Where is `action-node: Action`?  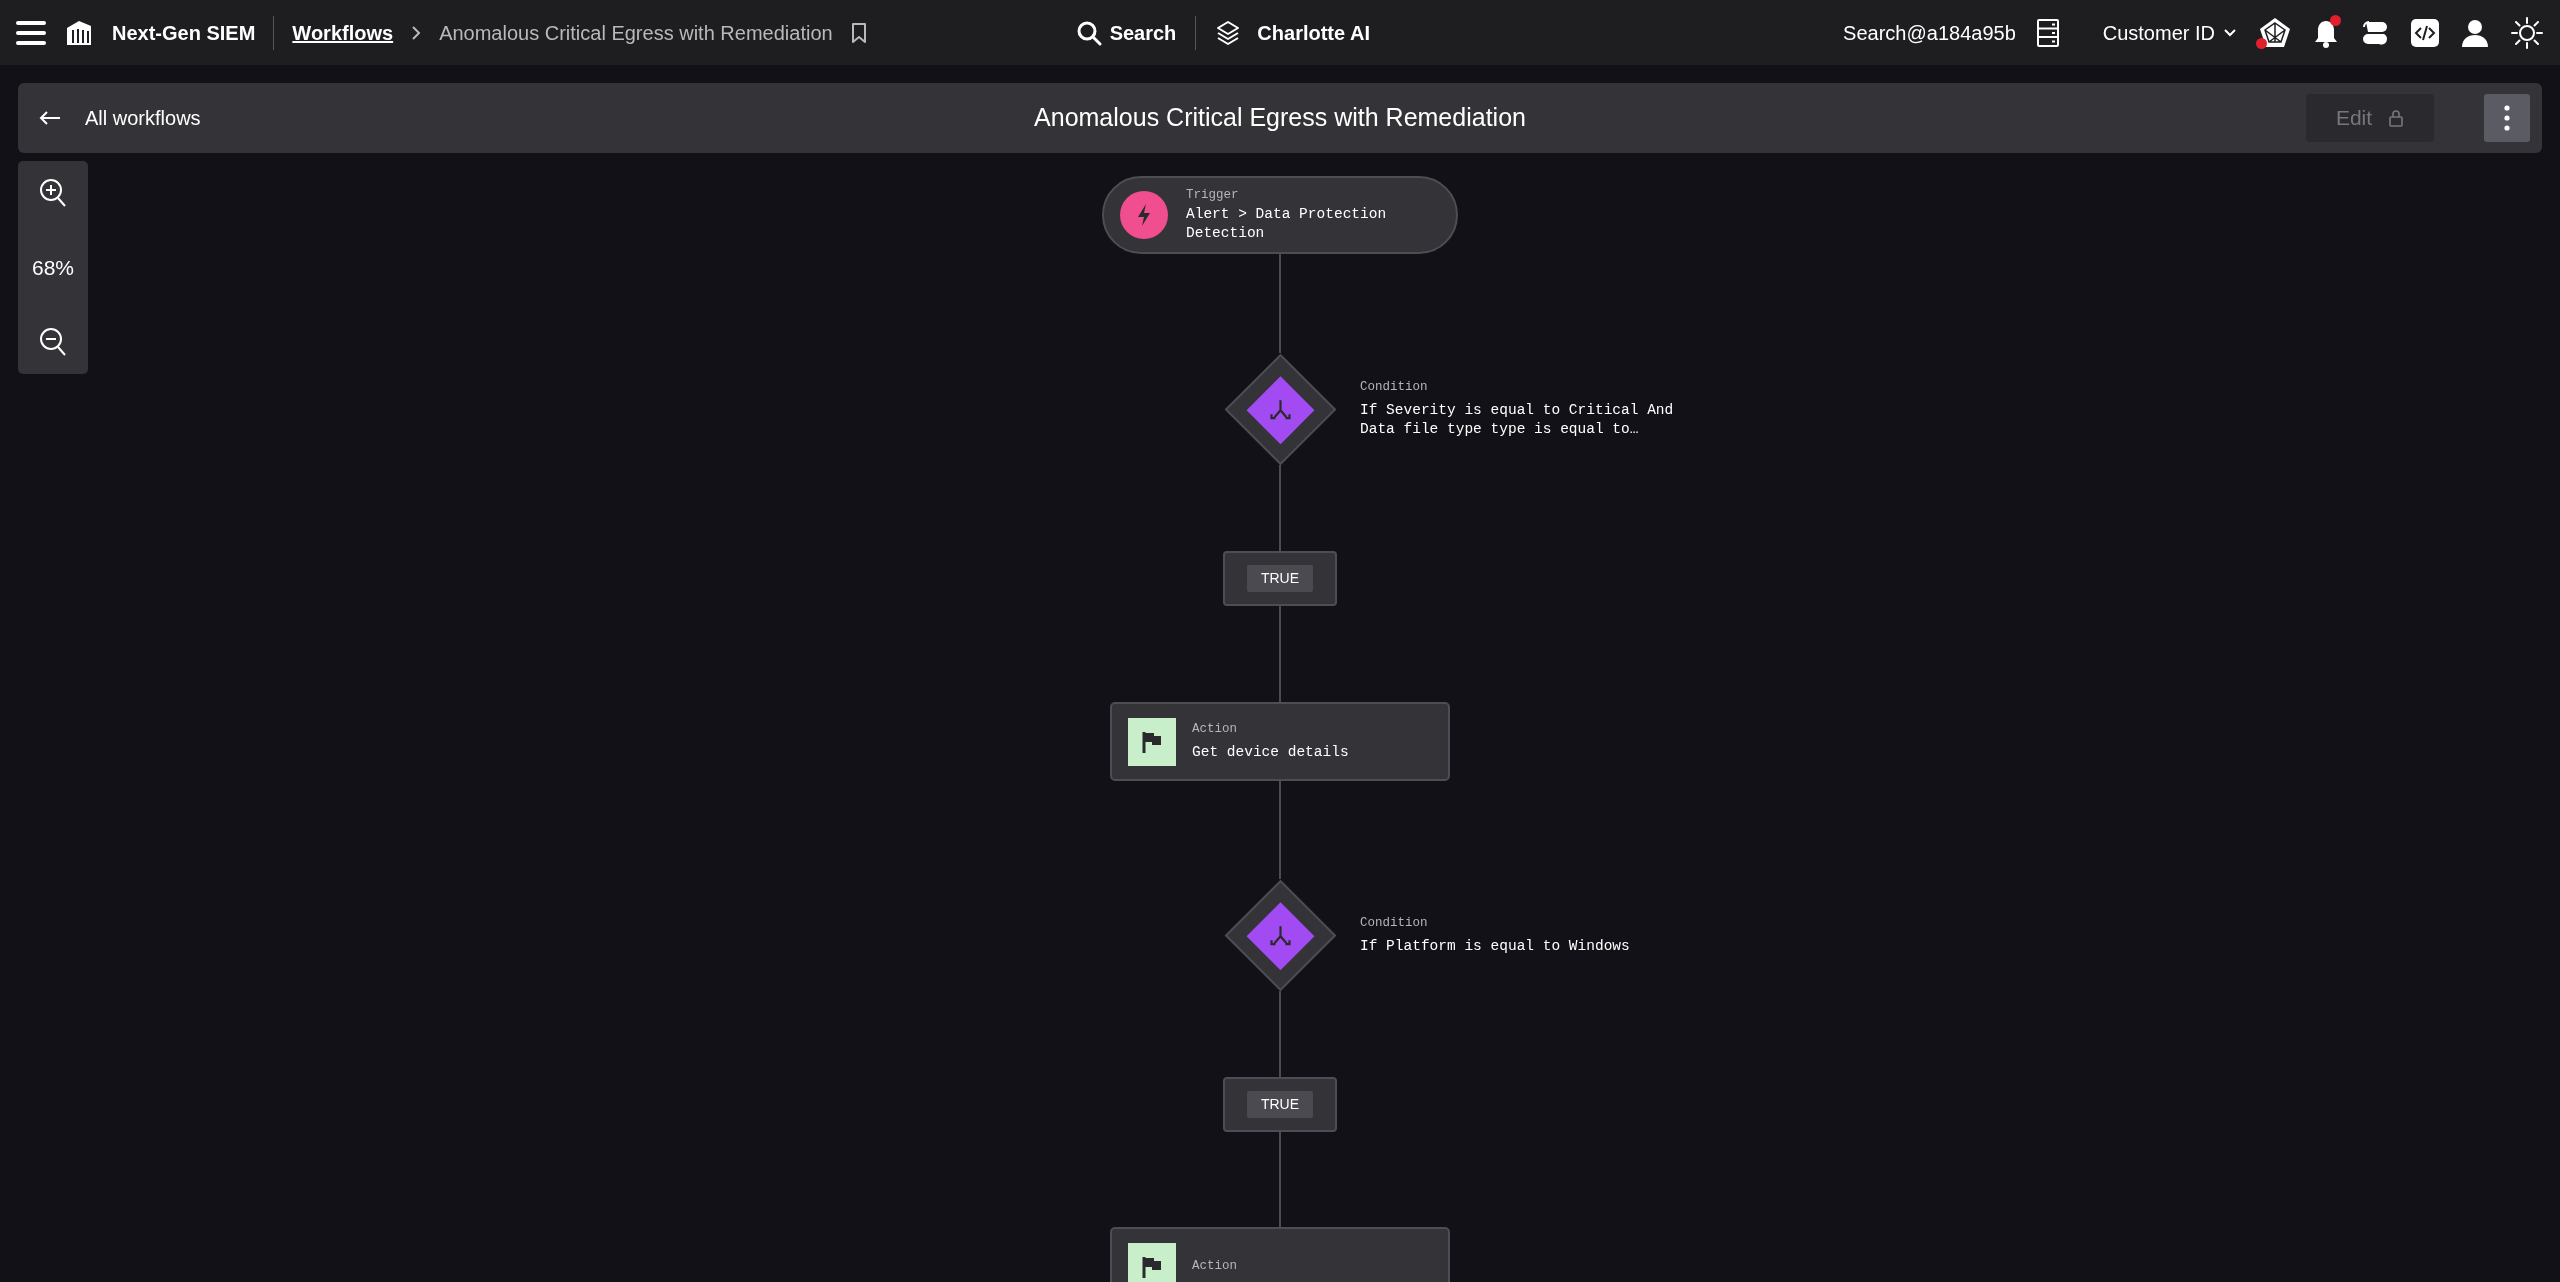 action-node: Action is located at coordinates (1280, 1254).